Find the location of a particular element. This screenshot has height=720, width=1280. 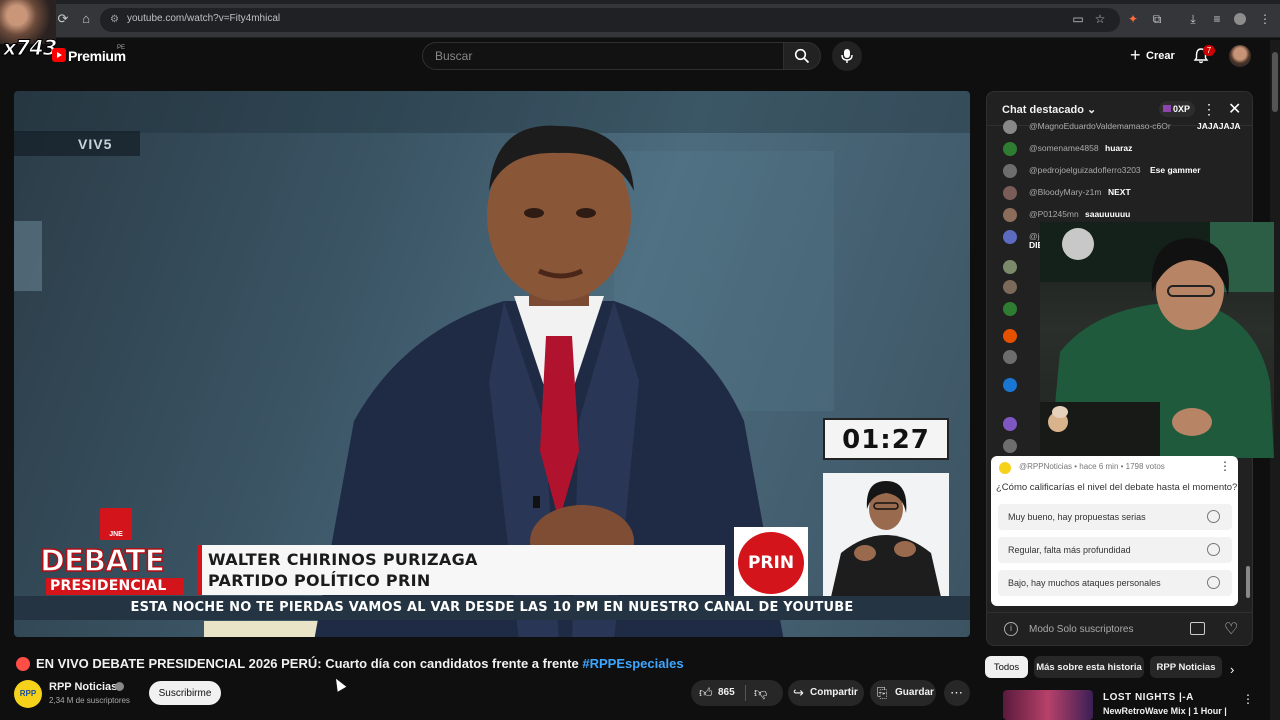

chat-author: @P01245mn is located at coordinates (1054, 214).